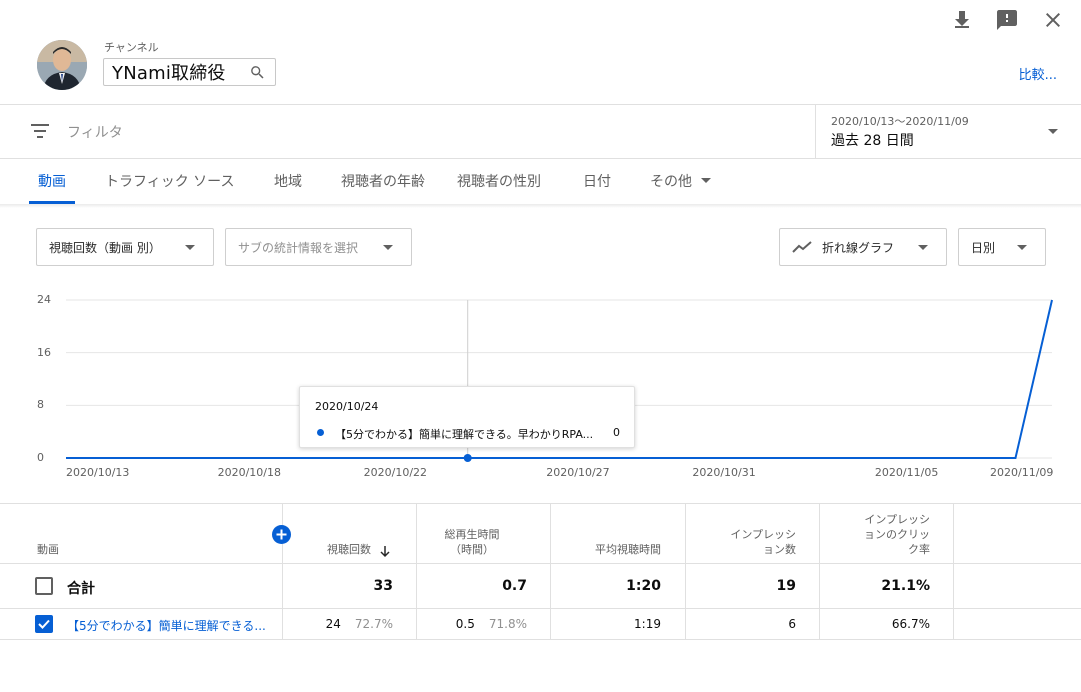 The width and height of the screenshot is (1081, 692). Describe the element at coordinates (872, 141) in the screenshot. I see `date-range-value: 過去 28 日間` at that location.